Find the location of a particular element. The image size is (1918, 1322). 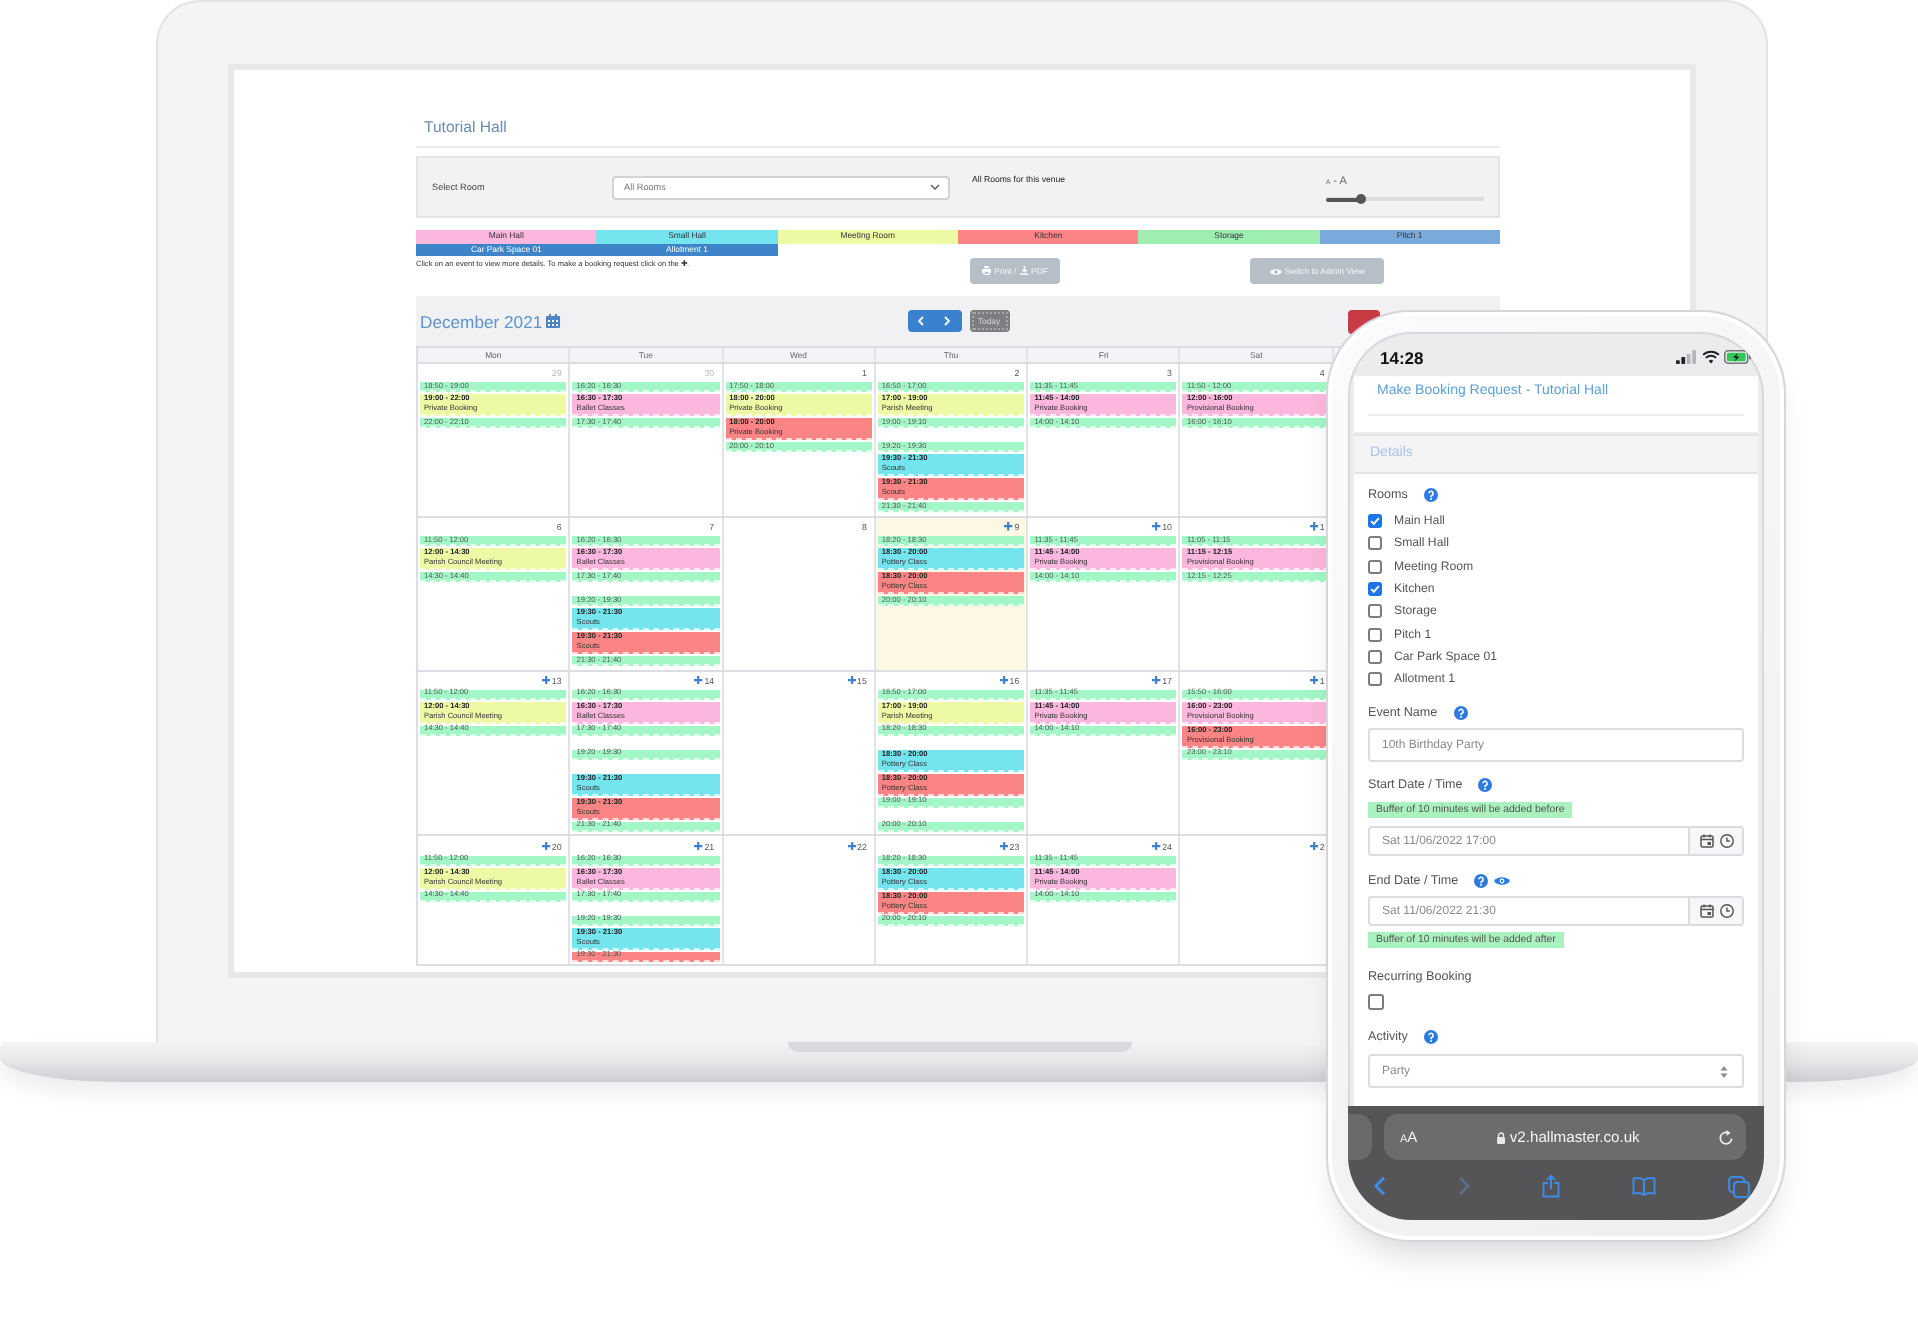

up-down-icon is located at coordinates (1724, 1071).